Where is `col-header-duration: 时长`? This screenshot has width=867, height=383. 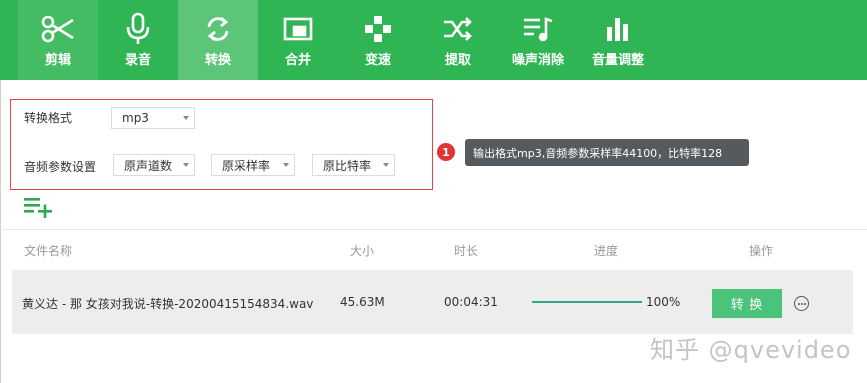
col-header-duration: 时长 is located at coordinates (466, 251).